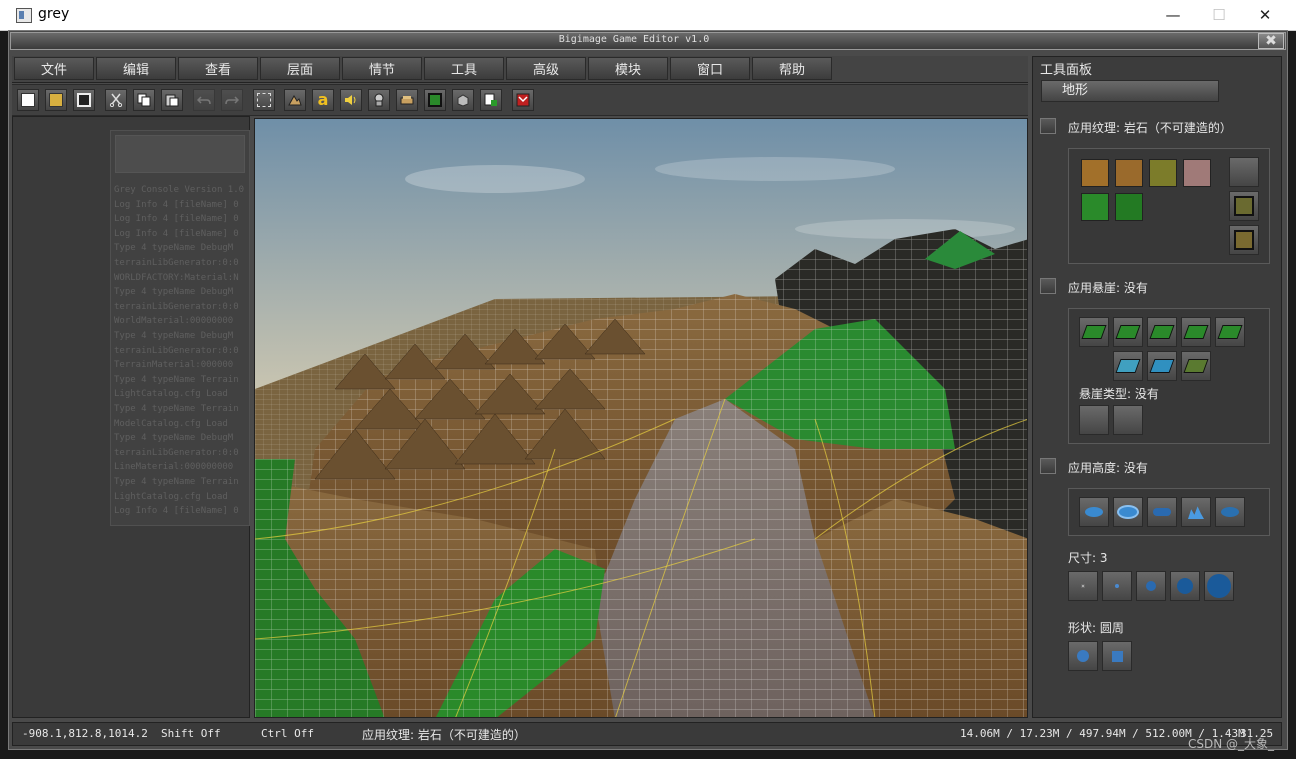 This screenshot has width=1296, height=759. Describe the element at coordinates (1048, 286) in the screenshot. I see `apply-cliff-checkbox` at that location.